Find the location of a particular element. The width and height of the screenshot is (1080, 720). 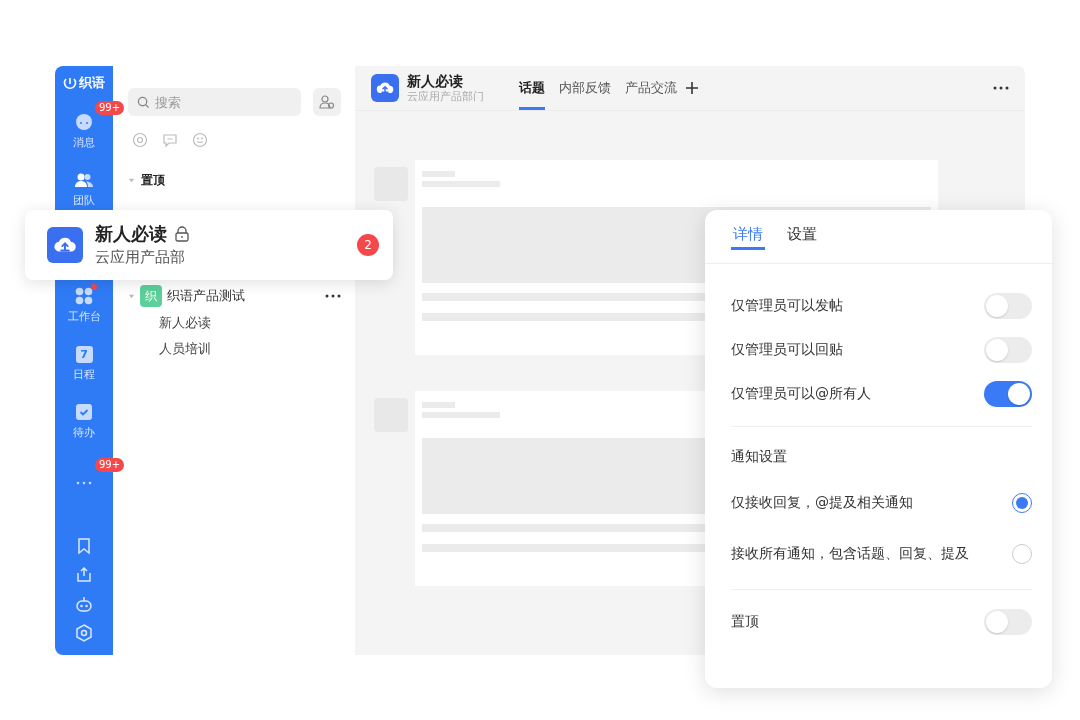

search-input: 搜索 is located at coordinates (215, 102).